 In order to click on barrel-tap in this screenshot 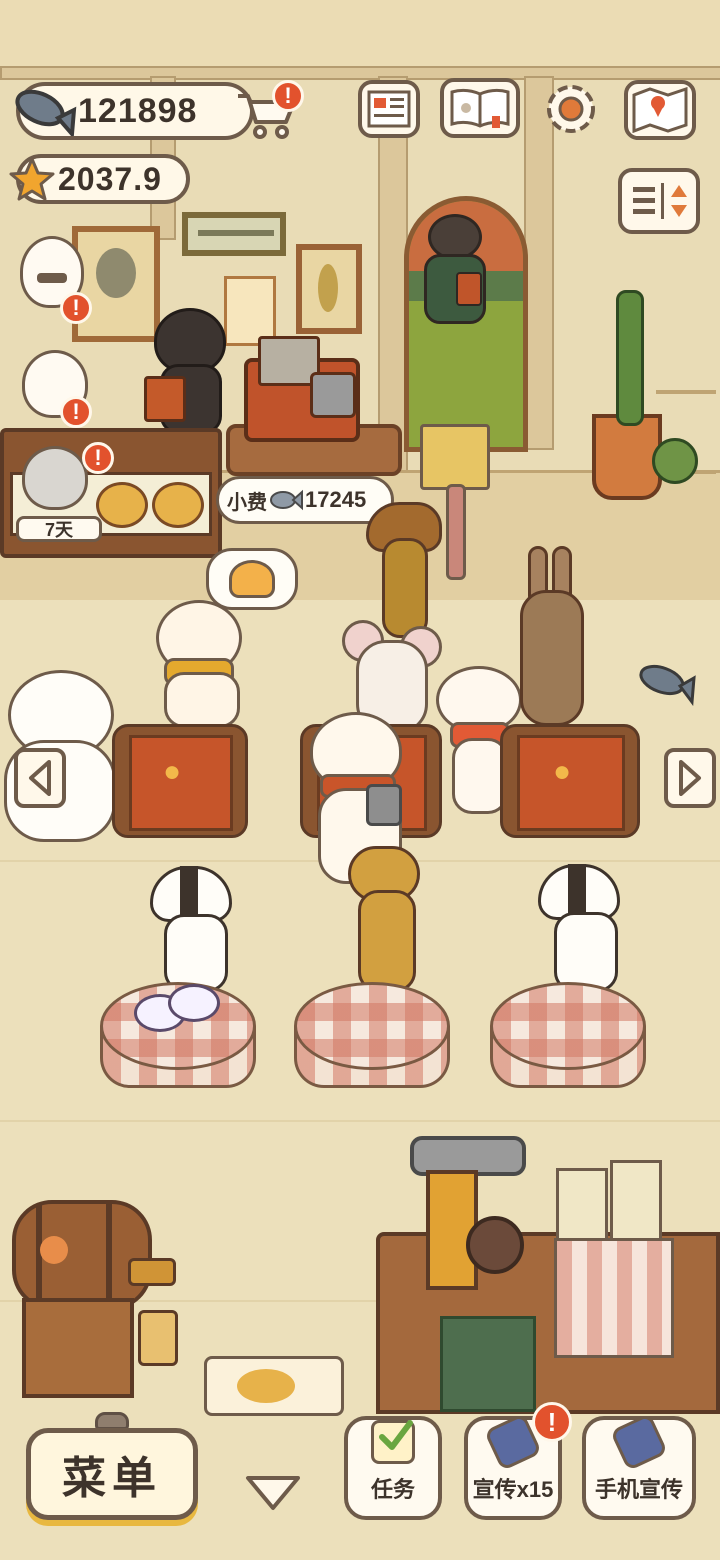, I will do `click(152, 1272)`.